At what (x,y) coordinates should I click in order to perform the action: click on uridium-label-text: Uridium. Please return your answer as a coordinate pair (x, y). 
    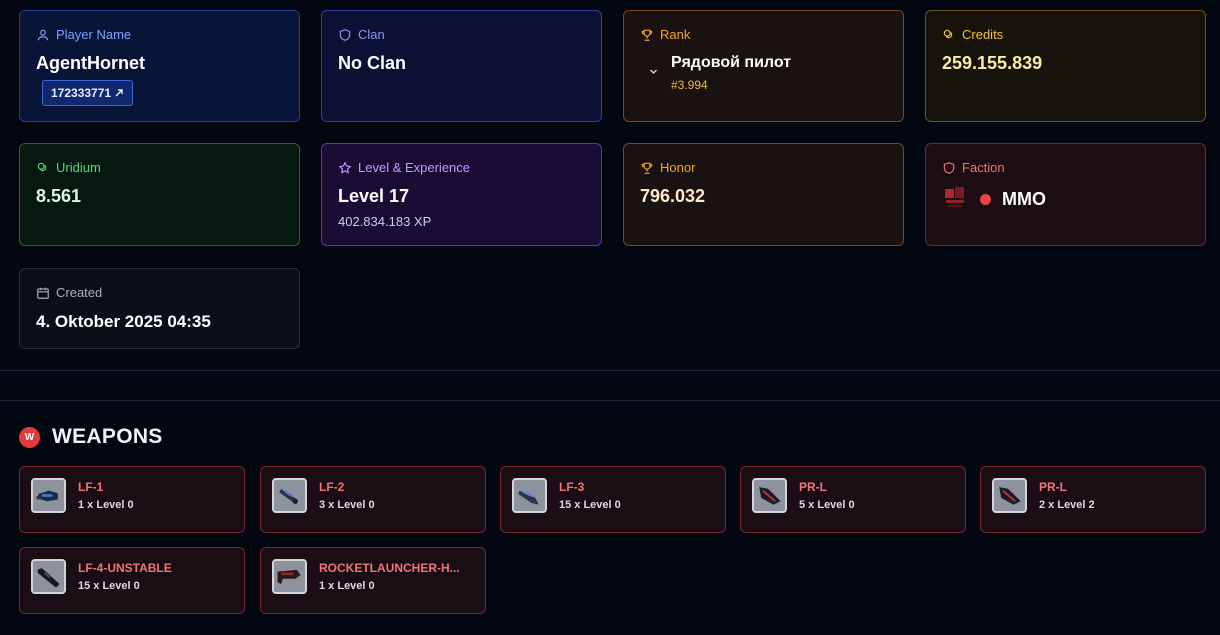
    Looking at the image, I should click on (78, 167).